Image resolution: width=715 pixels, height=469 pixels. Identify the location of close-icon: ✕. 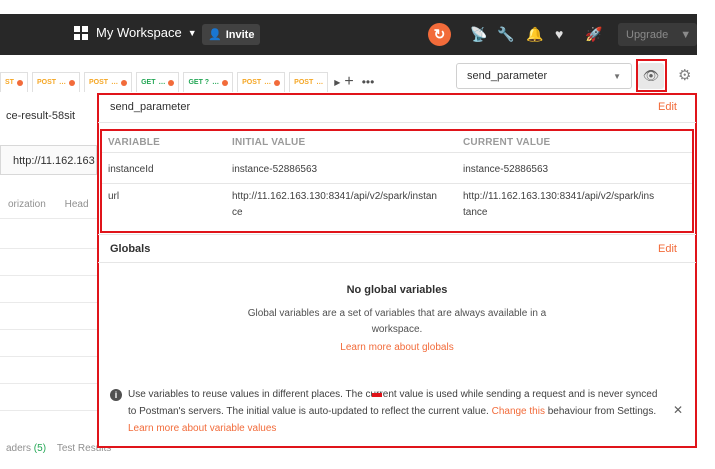
(678, 410).